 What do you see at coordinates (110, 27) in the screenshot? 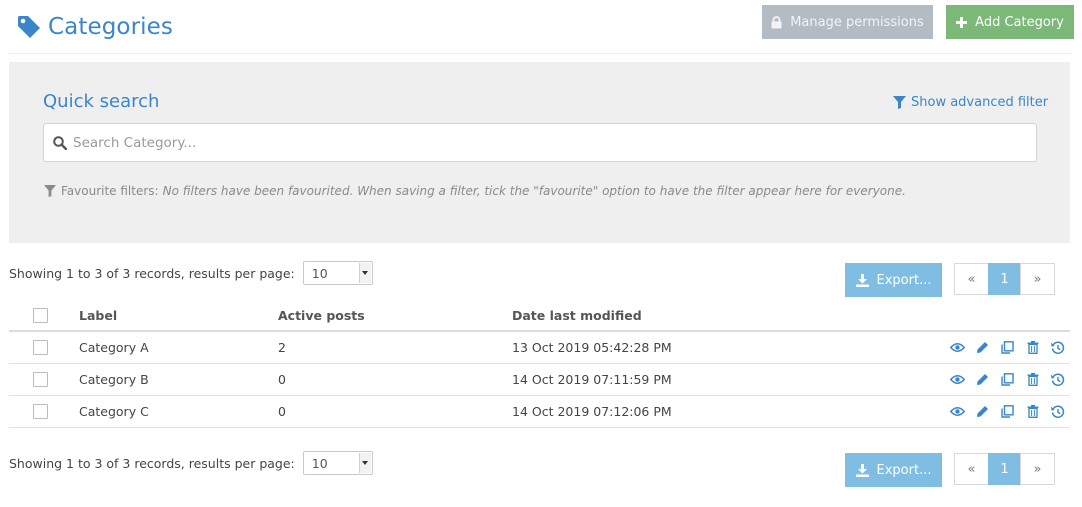
I see `page-title: Categories` at bounding box center [110, 27].